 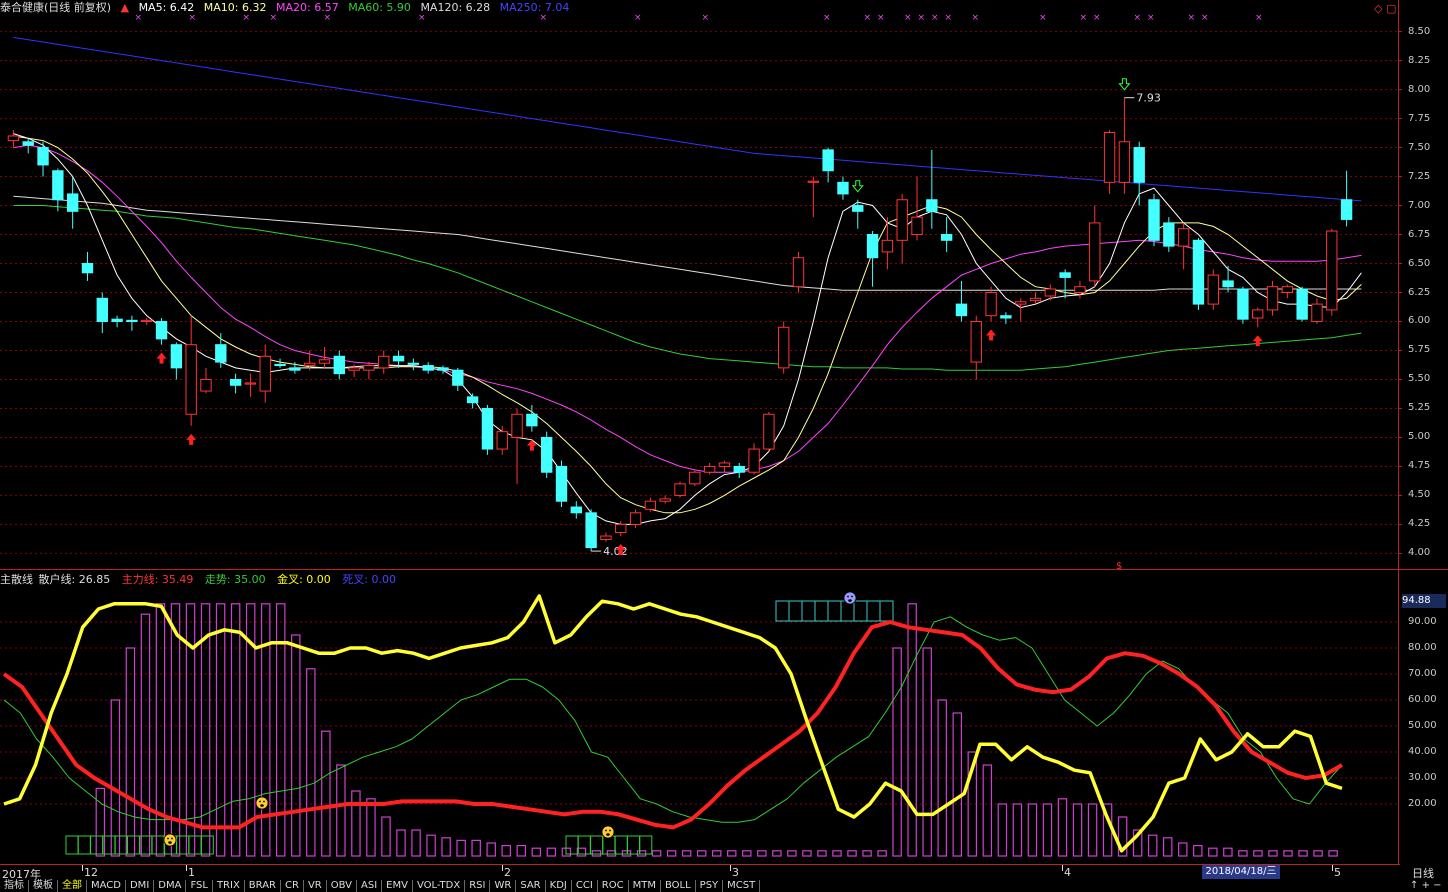 I want to click on emoji-mouth, so click(x=262, y=805).